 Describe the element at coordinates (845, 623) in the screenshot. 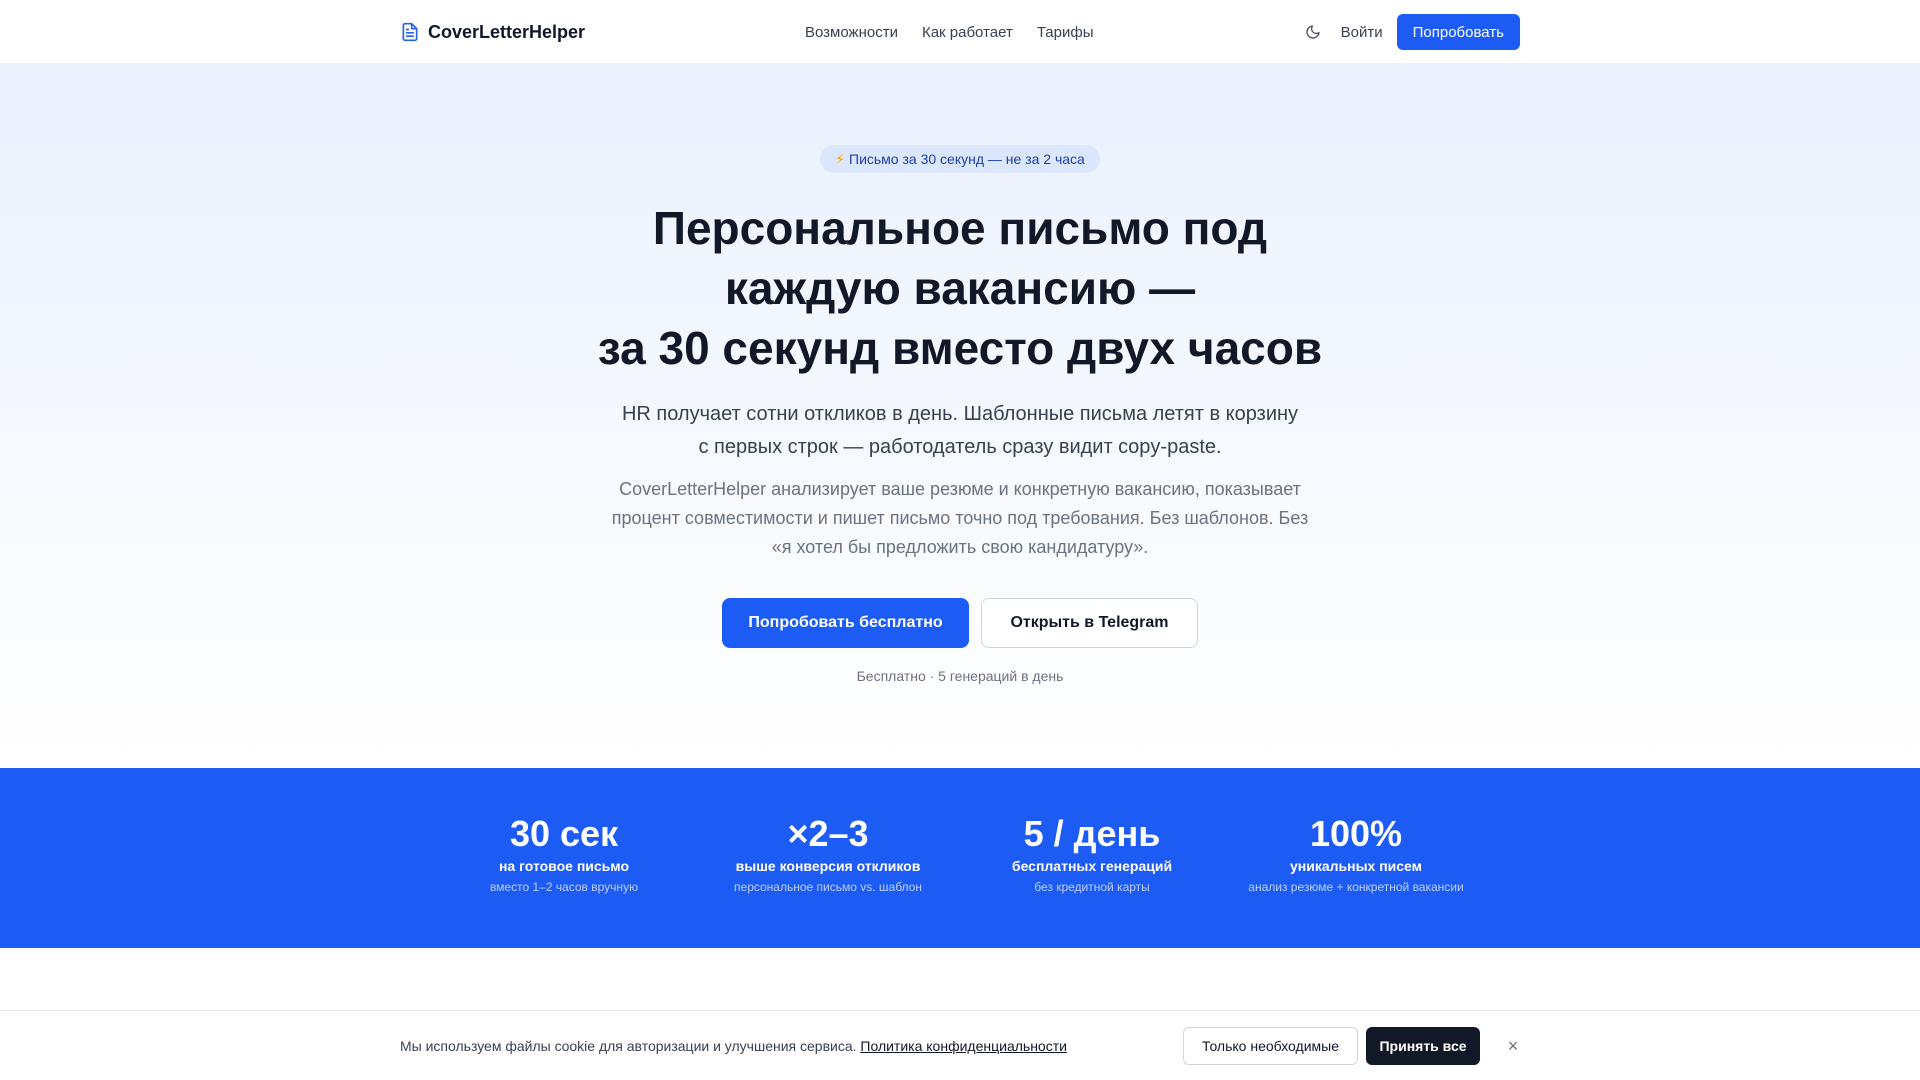

I see `try-free-button: Попробовать бесплатно` at that location.